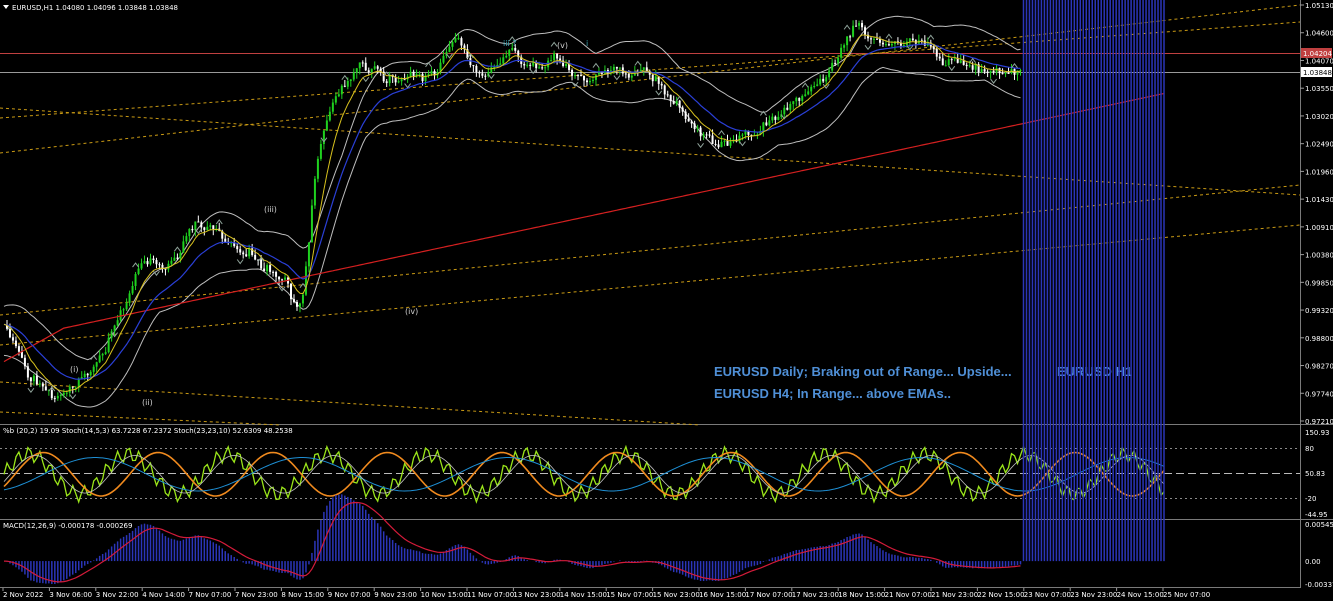 The height and width of the screenshot is (601, 1333). What do you see at coordinates (163, 595) in the screenshot?
I see `time-tick-label: 4 Nov 14:00` at bounding box center [163, 595].